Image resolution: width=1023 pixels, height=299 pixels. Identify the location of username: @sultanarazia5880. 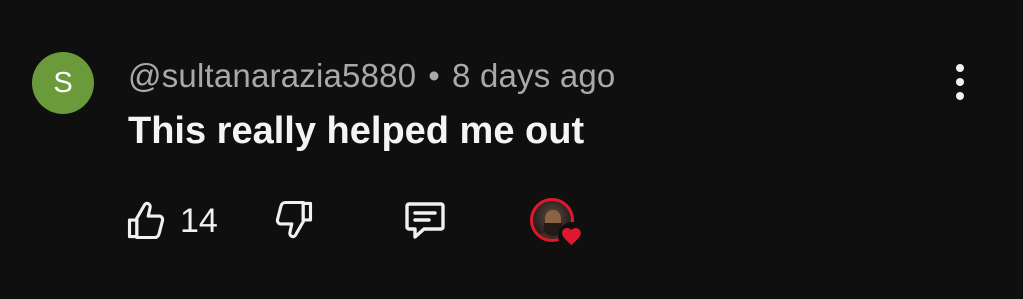
(272, 76).